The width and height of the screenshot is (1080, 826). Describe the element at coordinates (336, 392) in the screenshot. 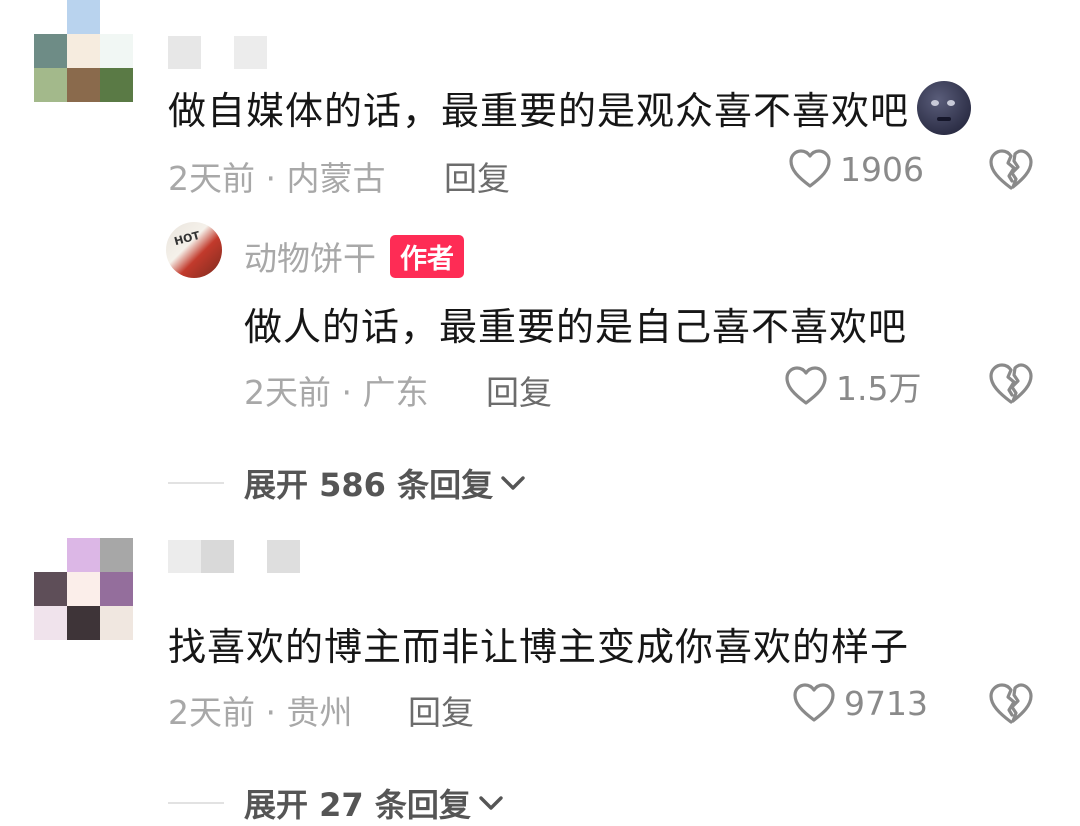

I see `reply-meta: 2天前 · 广东` at that location.